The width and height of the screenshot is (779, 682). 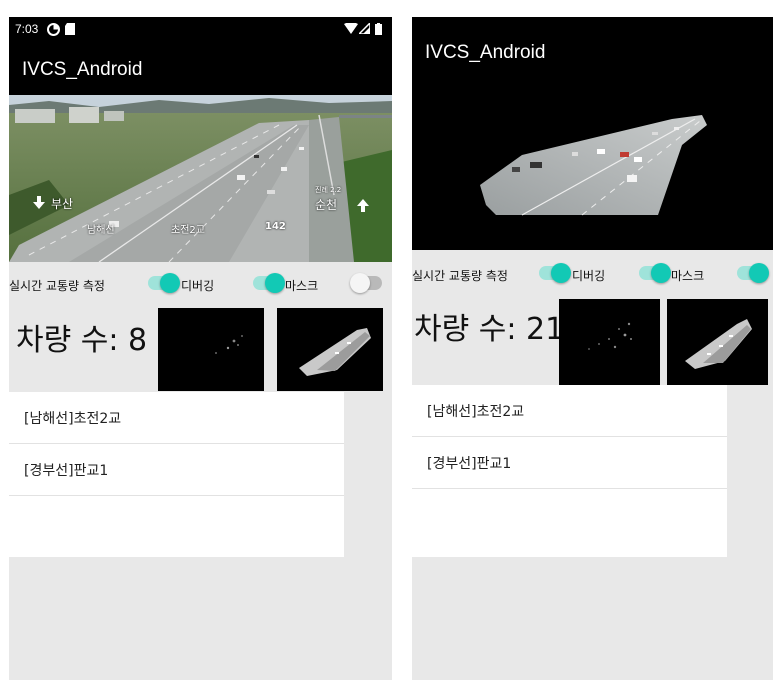 I want to click on overlay-dist-right: 진례 2.2, so click(x=328, y=190).